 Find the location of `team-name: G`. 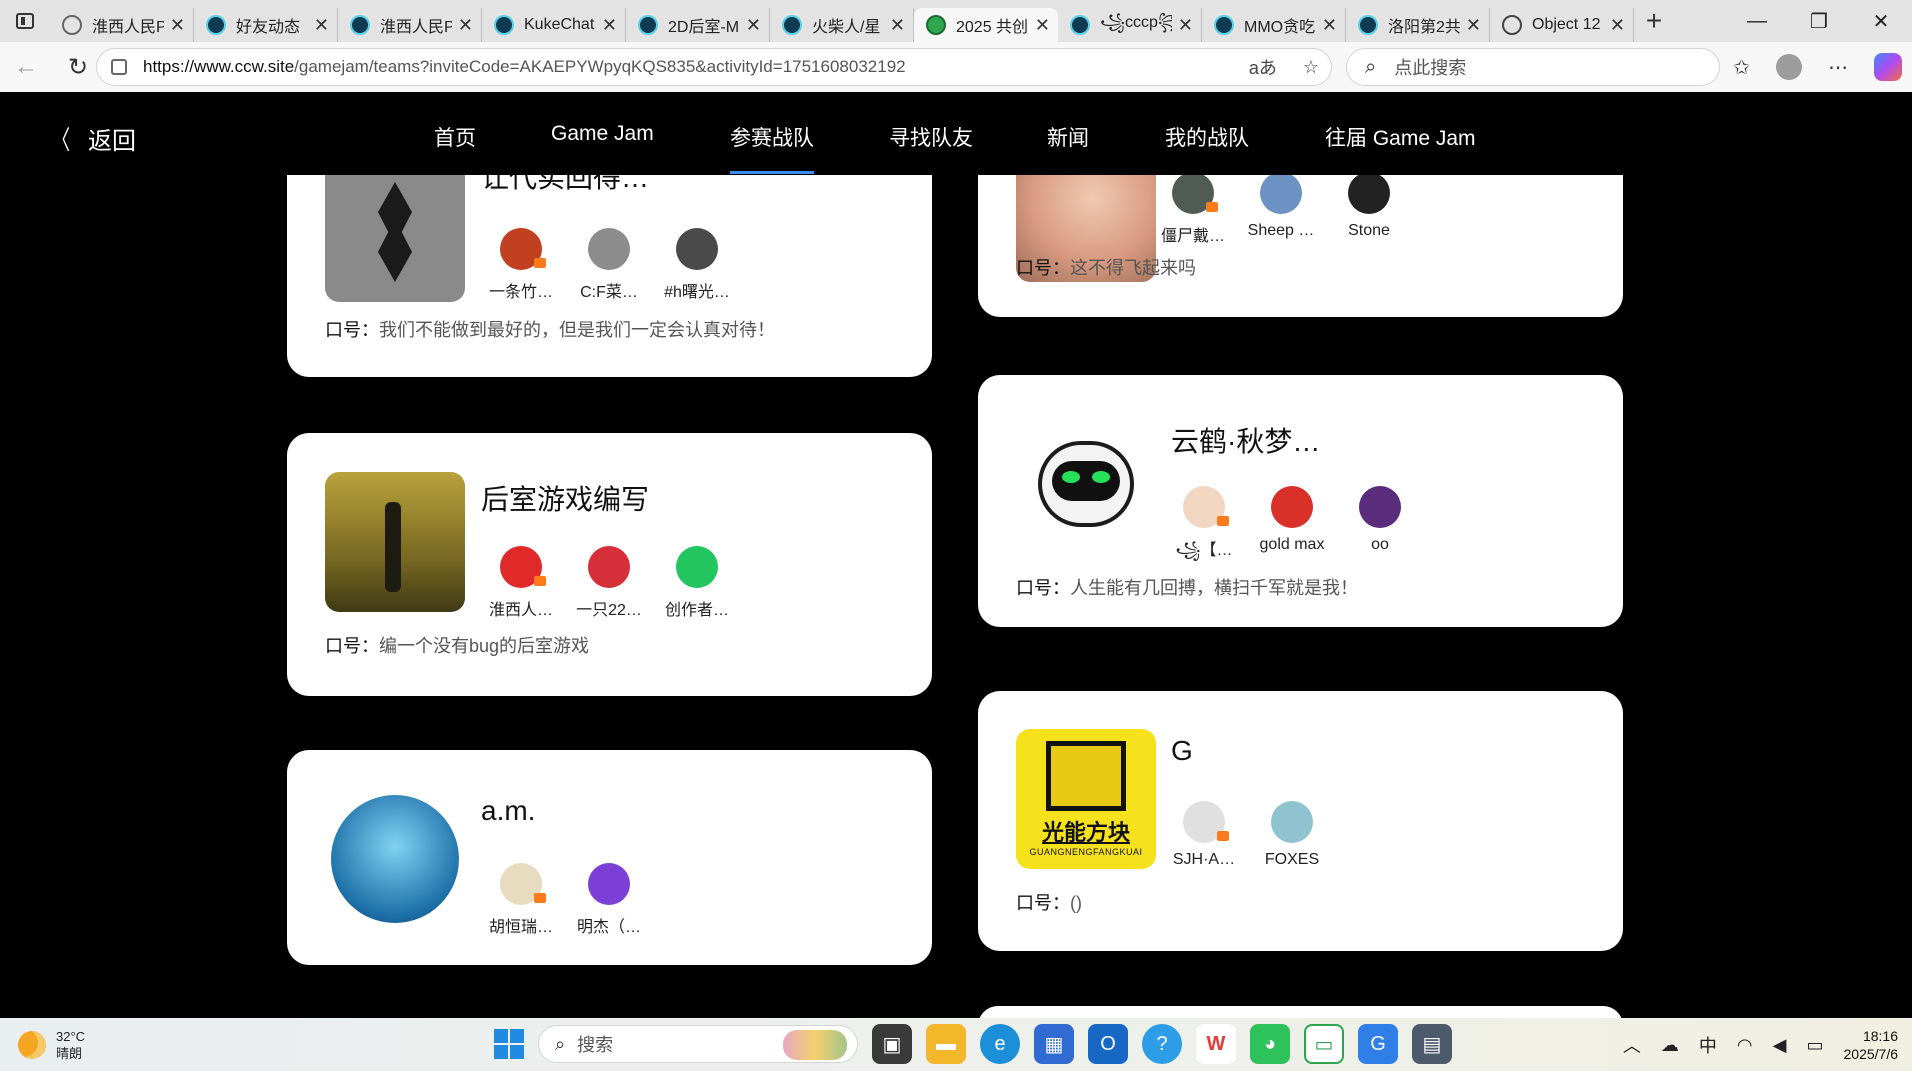

team-name: G is located at coordinates (1182, 751).